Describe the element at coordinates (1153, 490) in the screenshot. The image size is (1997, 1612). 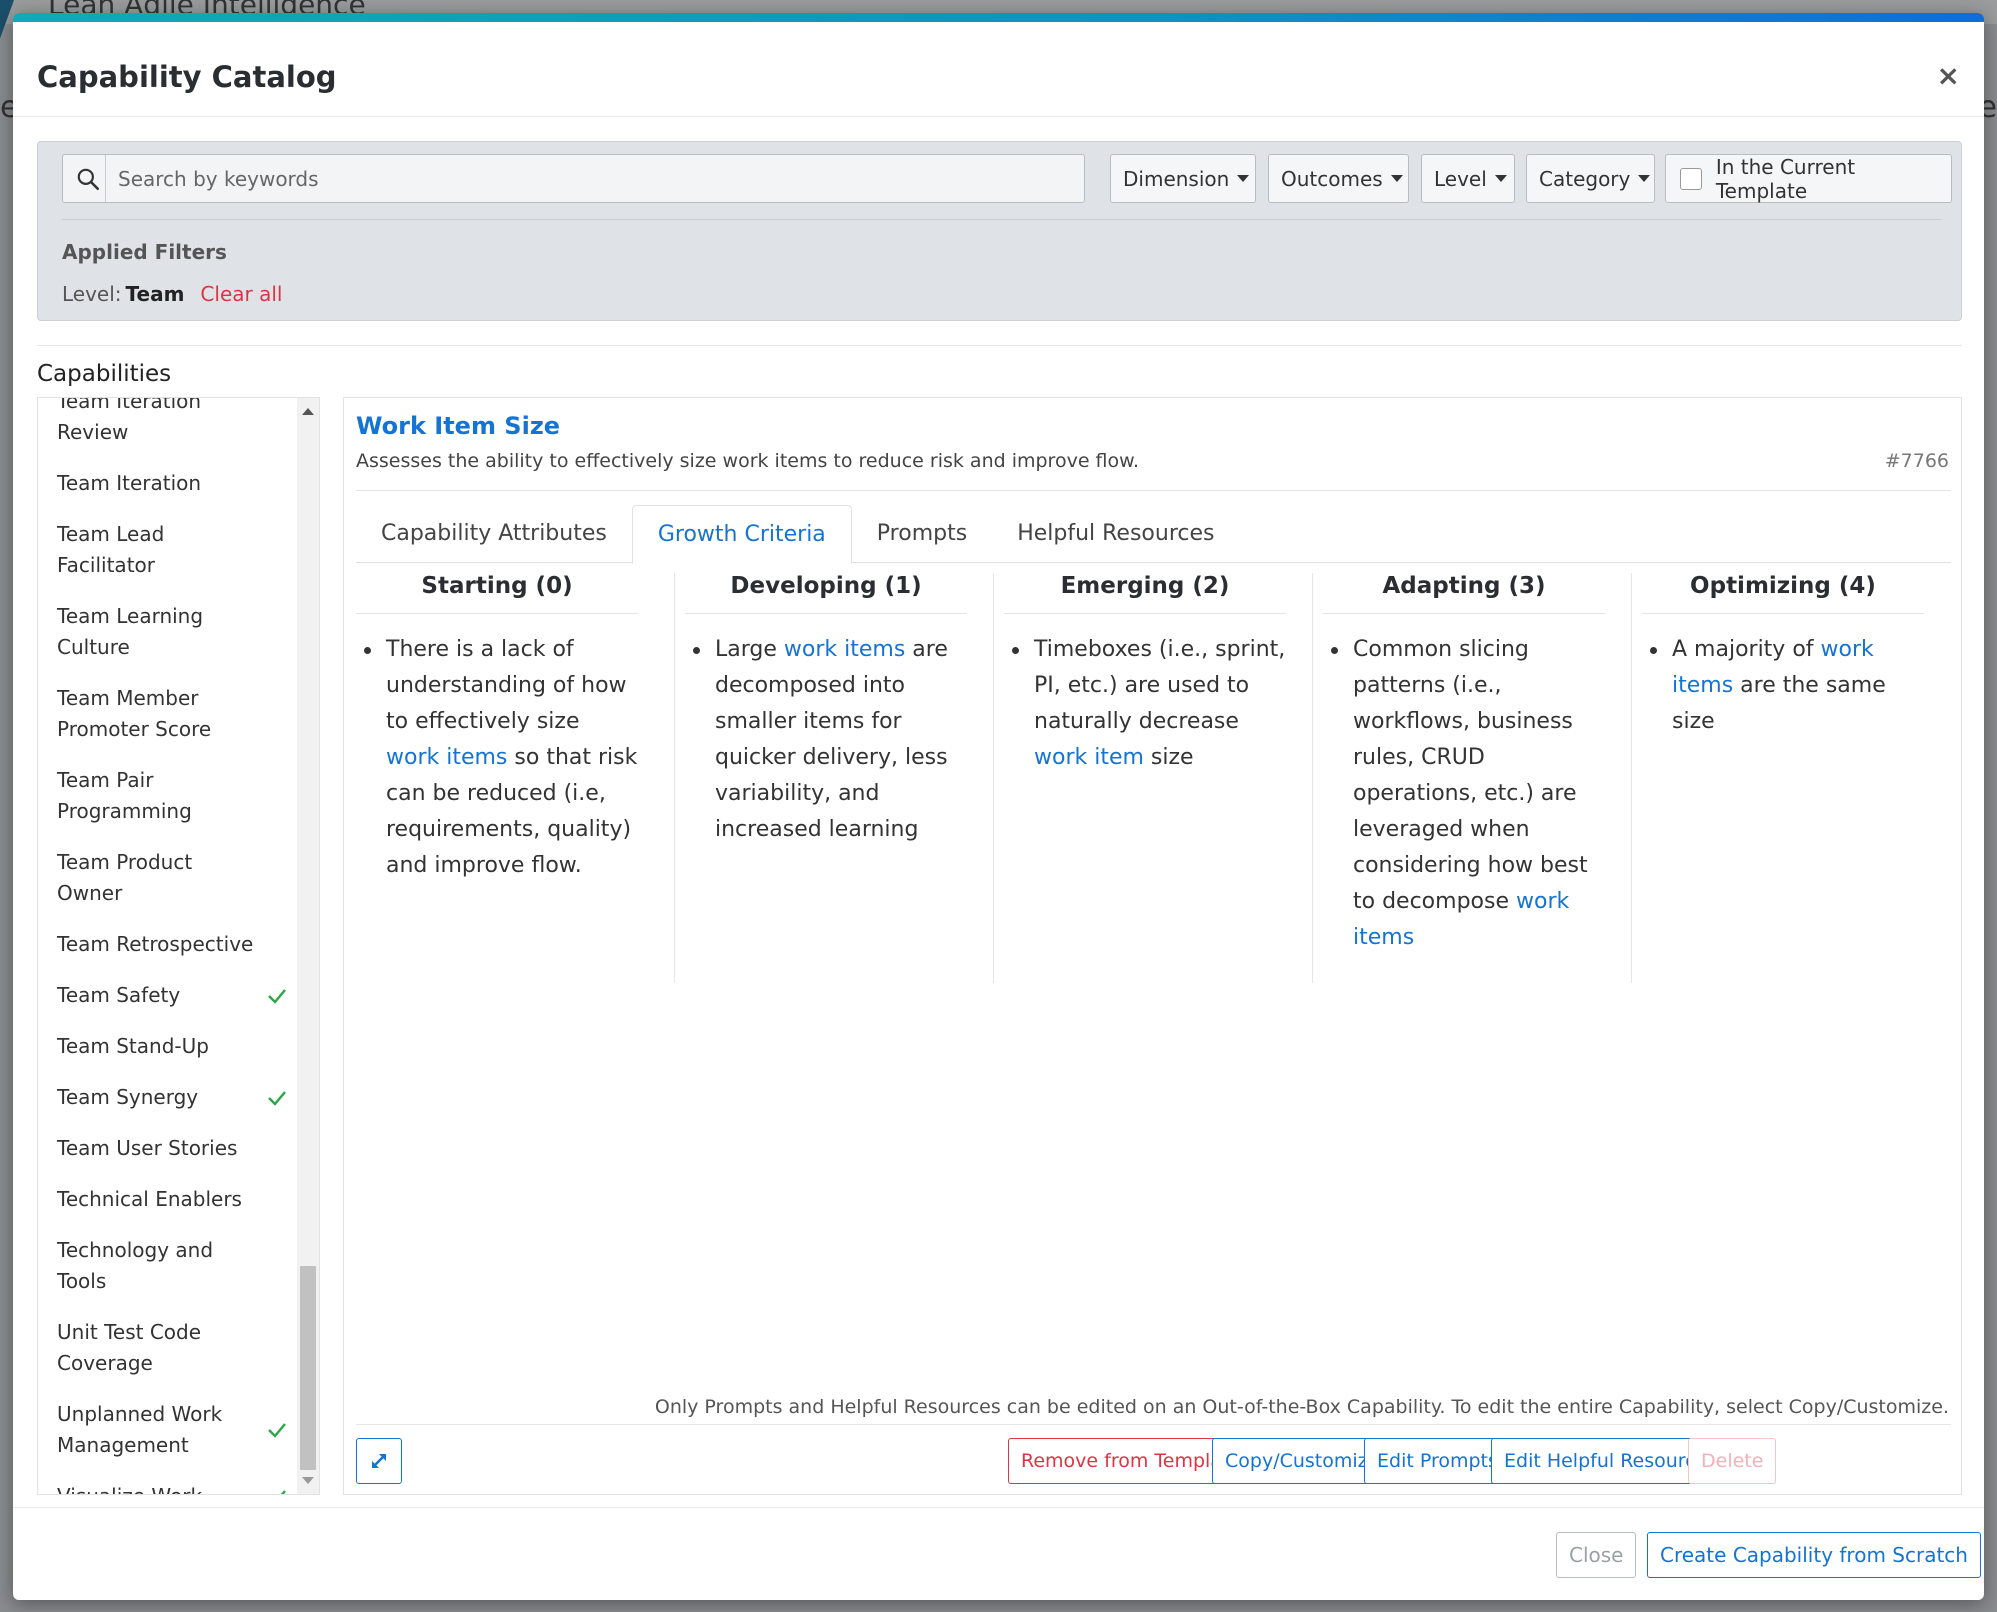
I see `detail-divider` at that location.